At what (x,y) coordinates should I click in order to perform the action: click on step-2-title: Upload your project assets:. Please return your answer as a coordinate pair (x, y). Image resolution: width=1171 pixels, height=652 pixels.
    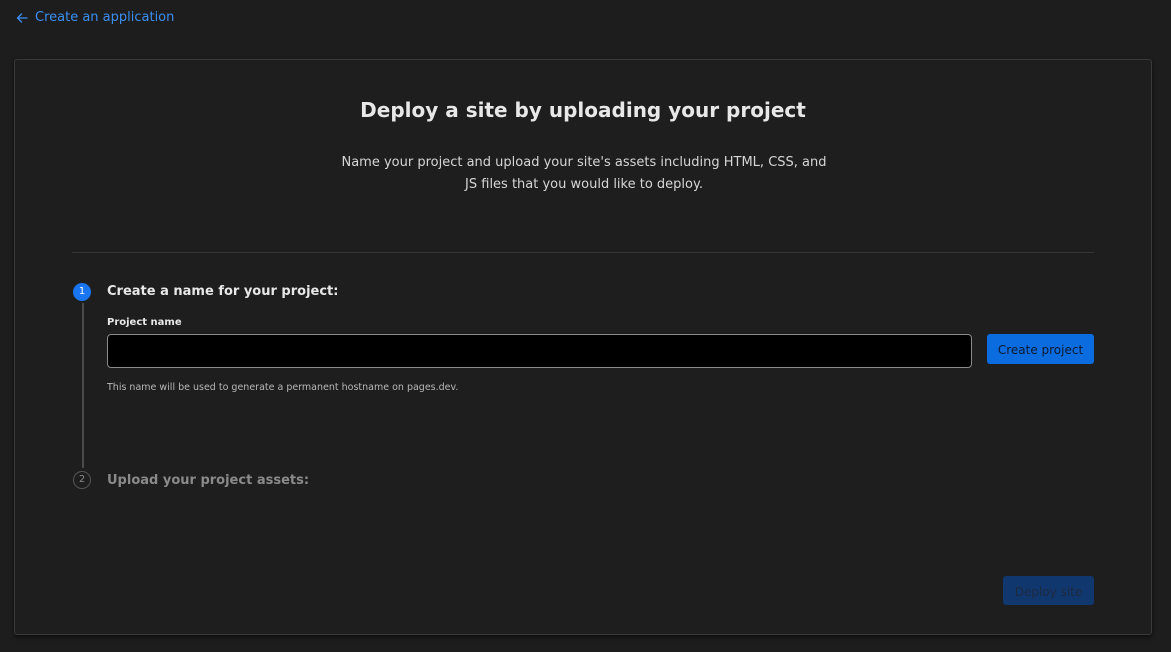
    Looking at the image, I should click on (208, 480).